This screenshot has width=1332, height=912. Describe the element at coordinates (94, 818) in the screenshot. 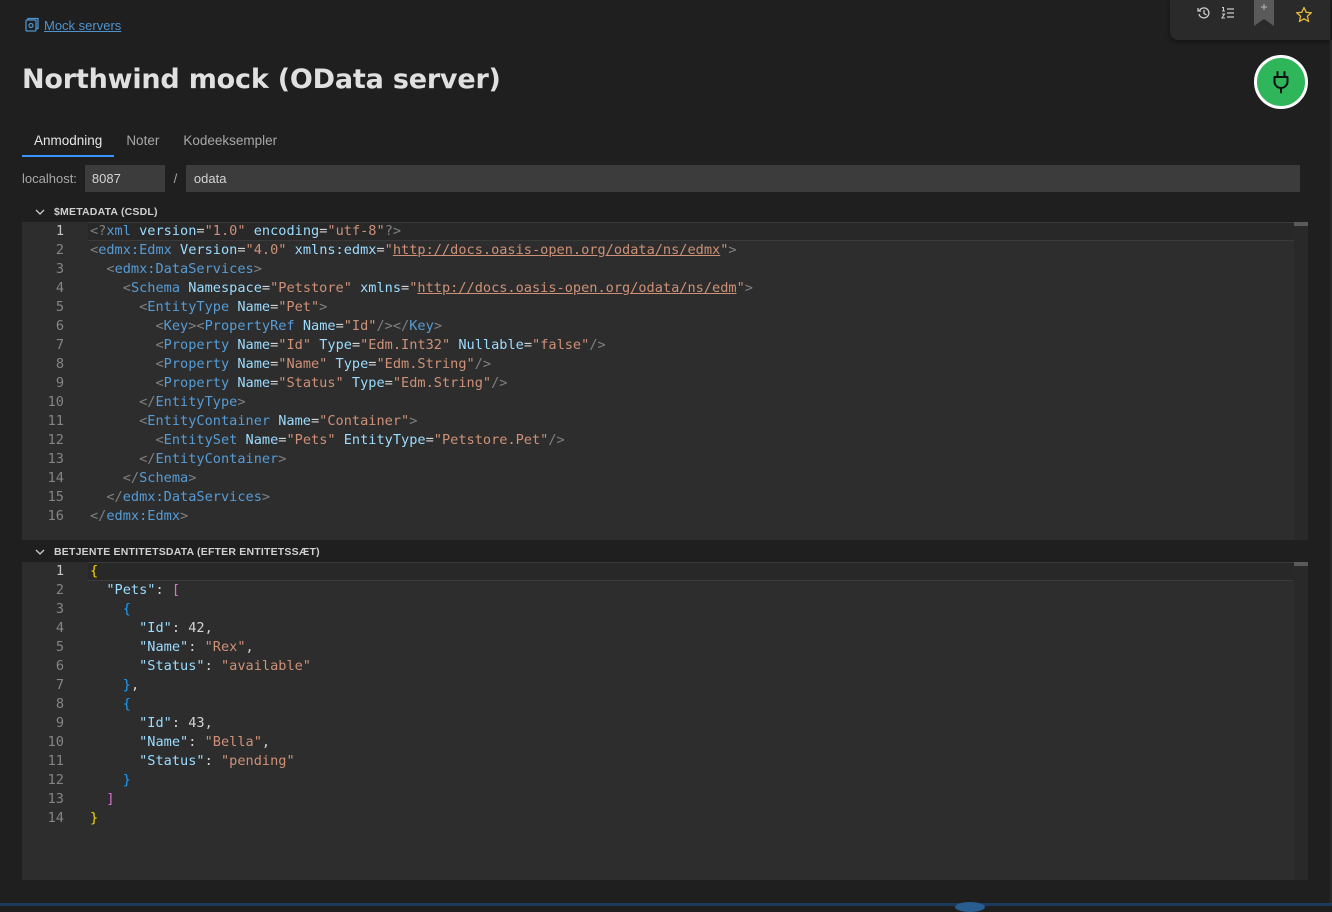

I see `code-token: }` at that location.